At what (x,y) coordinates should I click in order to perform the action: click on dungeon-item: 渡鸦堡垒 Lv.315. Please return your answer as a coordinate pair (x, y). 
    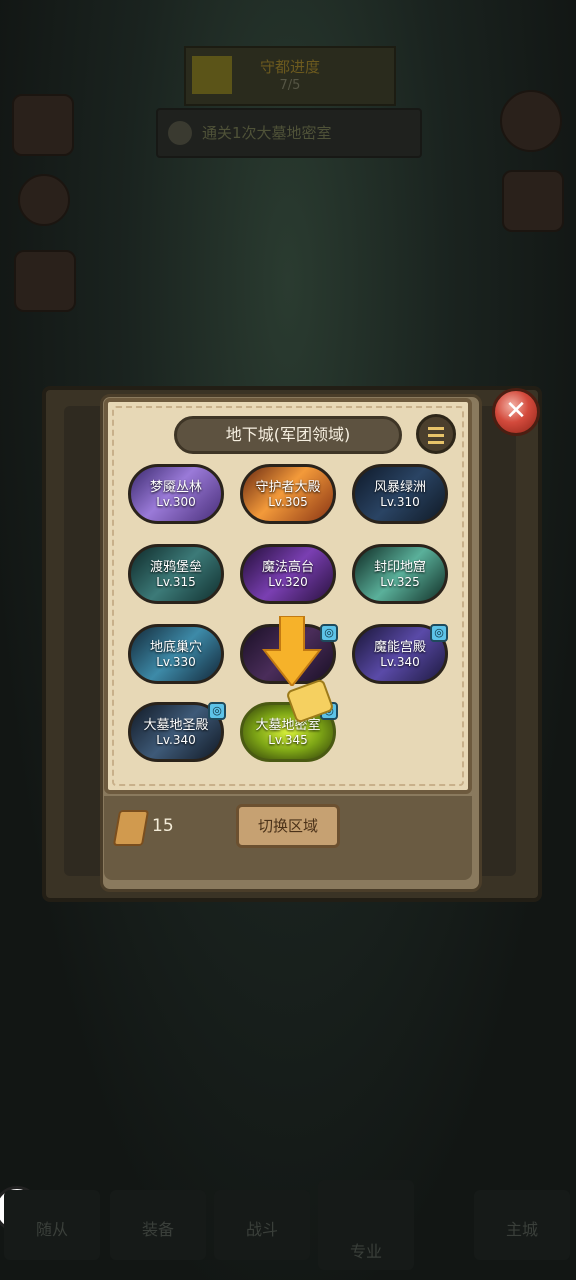
    Looking at the image, I should click on (176, 574).